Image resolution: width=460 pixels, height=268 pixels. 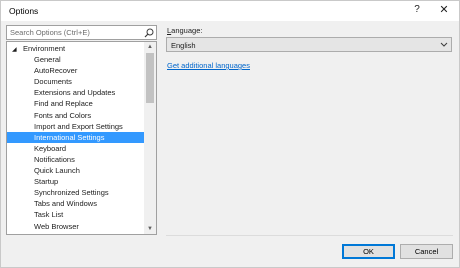 What do you see at coordinates (54, 159) in the screenshot?
I see `tree-item-label: Notifications` at bounding box center [54, 159].